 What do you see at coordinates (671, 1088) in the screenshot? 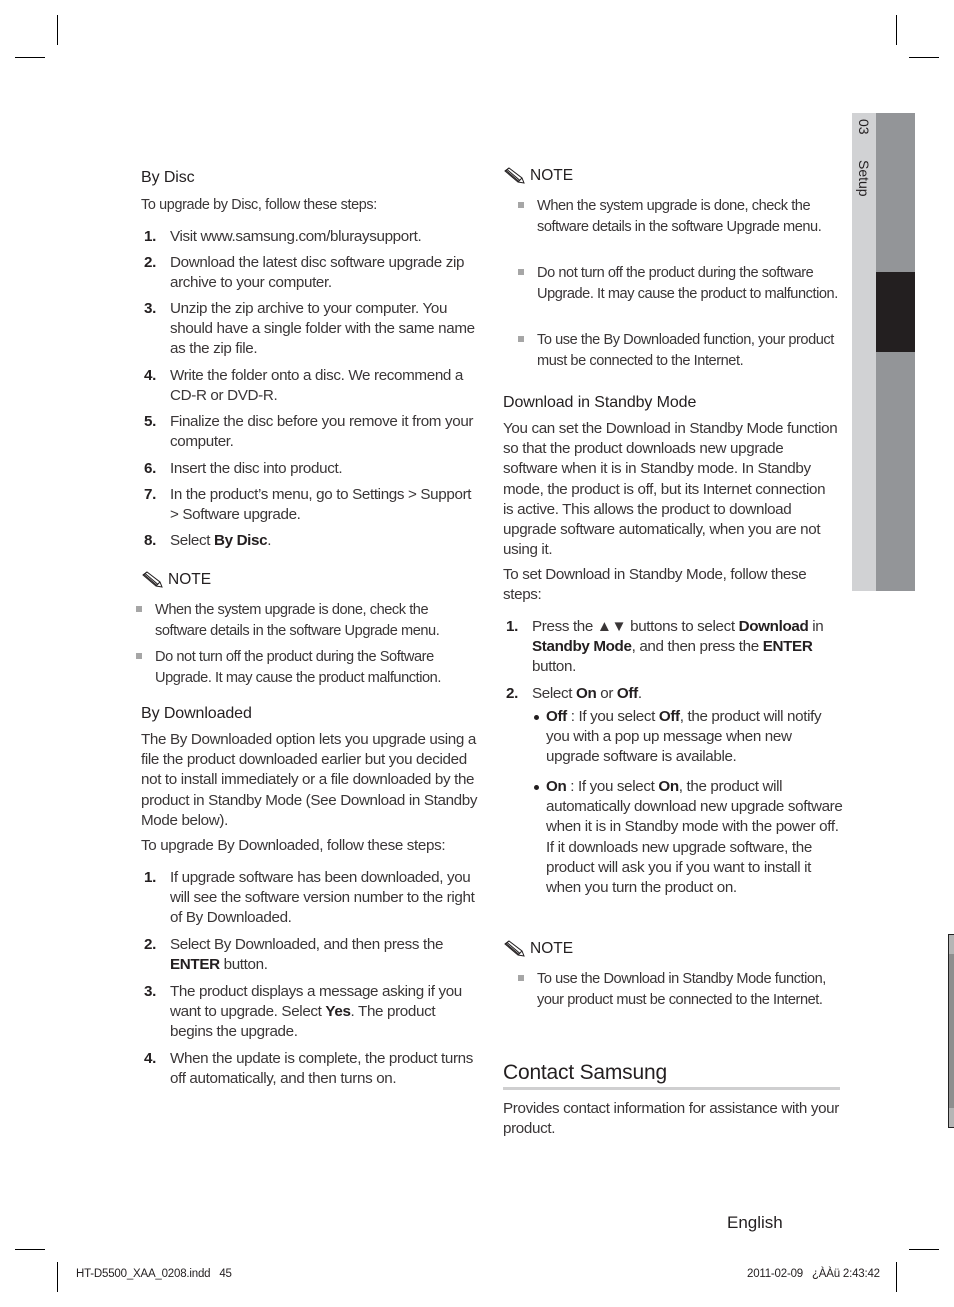
I see `heading-underline` at bounding box center [671, 1088].